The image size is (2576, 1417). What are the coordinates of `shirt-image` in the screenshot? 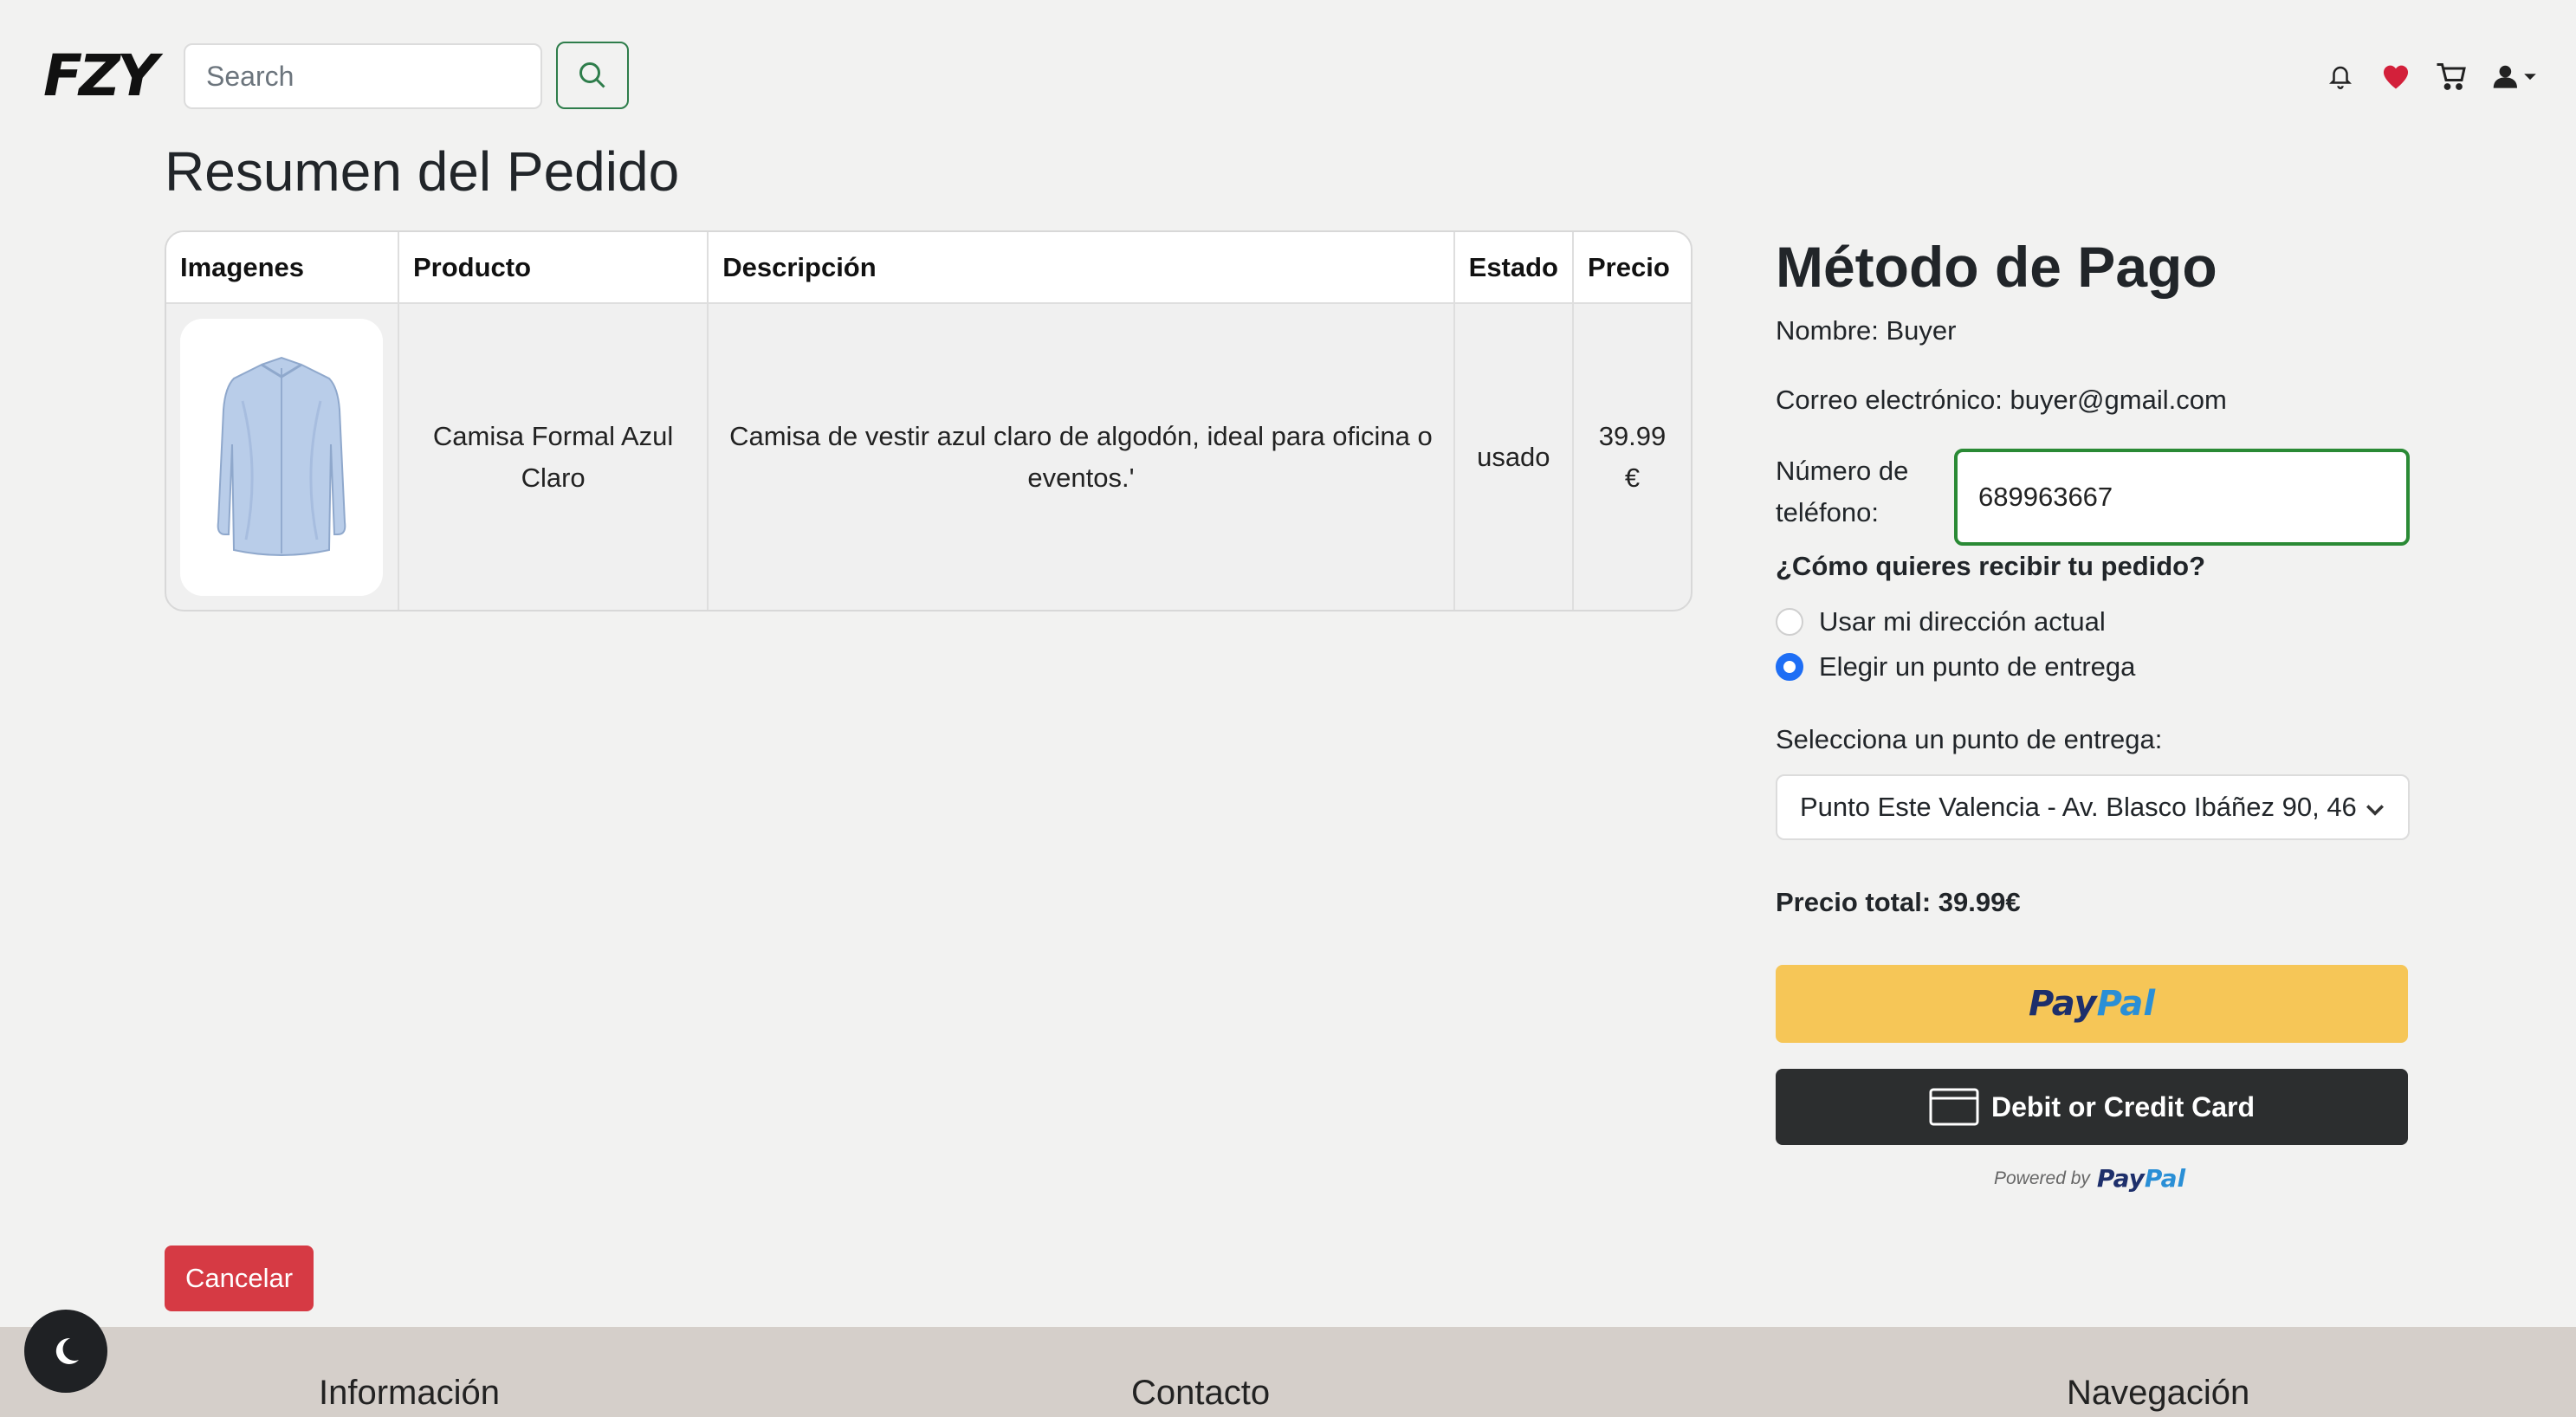 It's located at (281, 456).